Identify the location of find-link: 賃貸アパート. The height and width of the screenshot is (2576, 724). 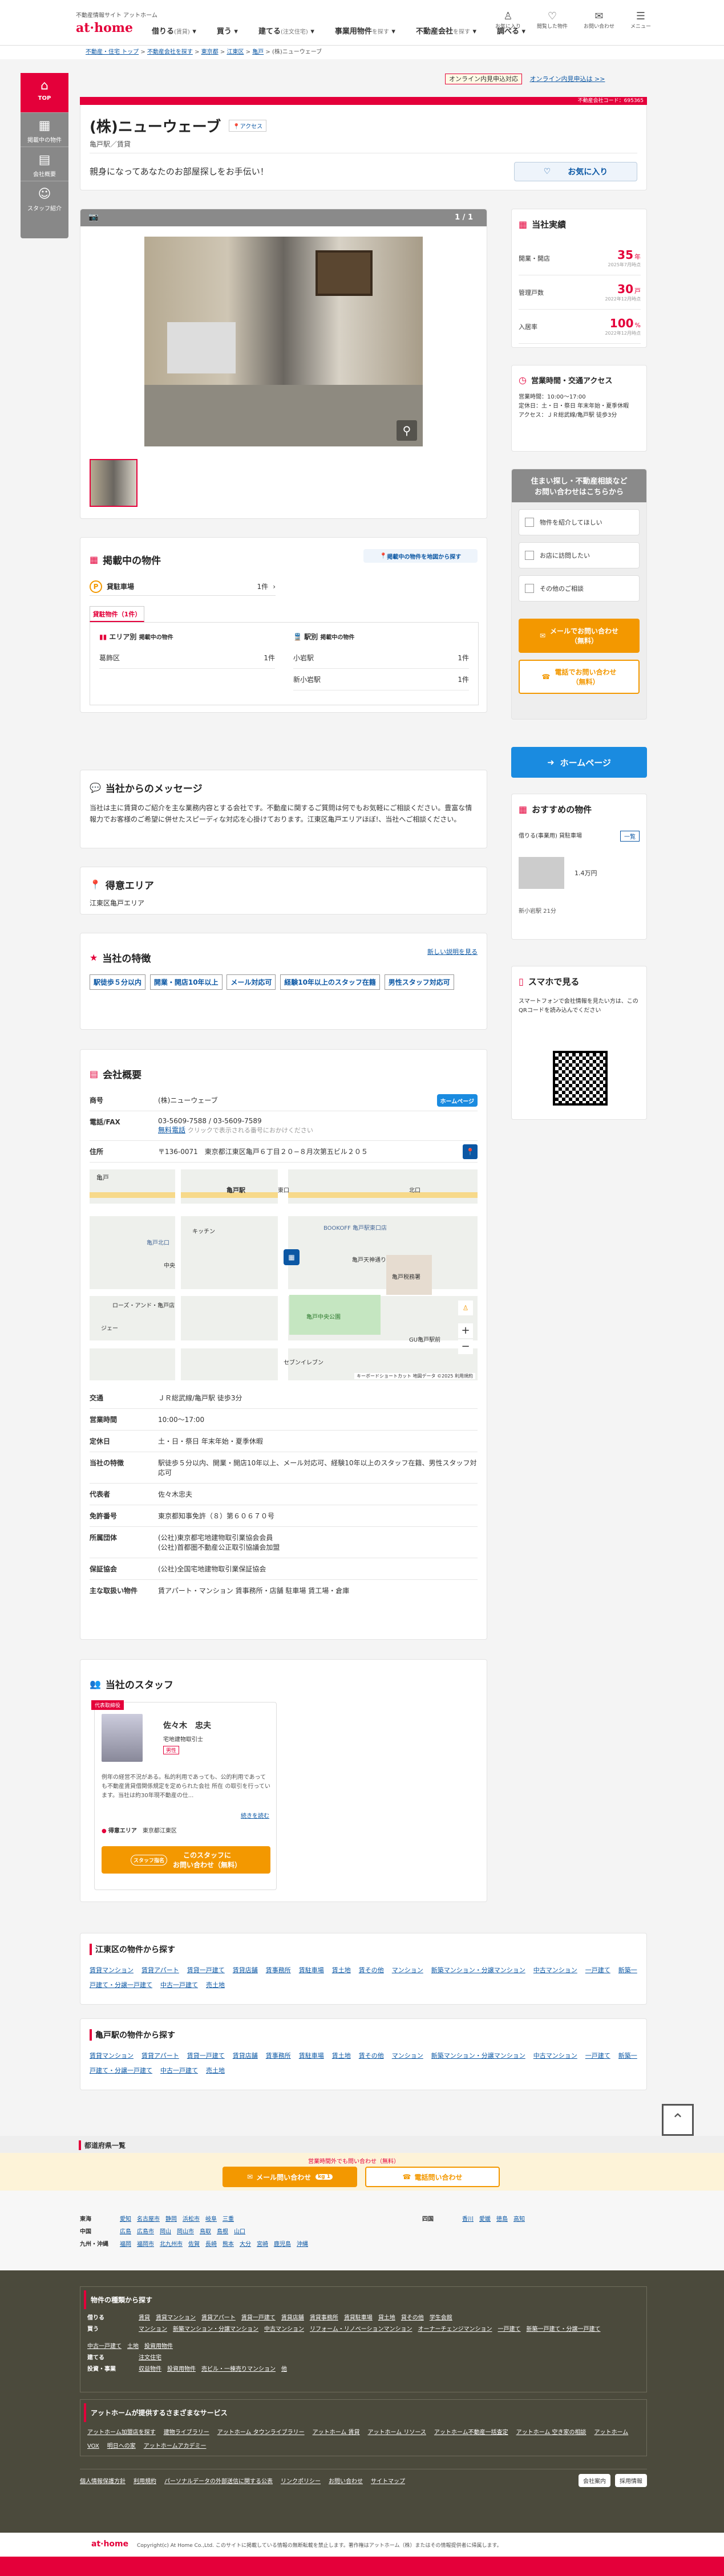
(218, 2318).